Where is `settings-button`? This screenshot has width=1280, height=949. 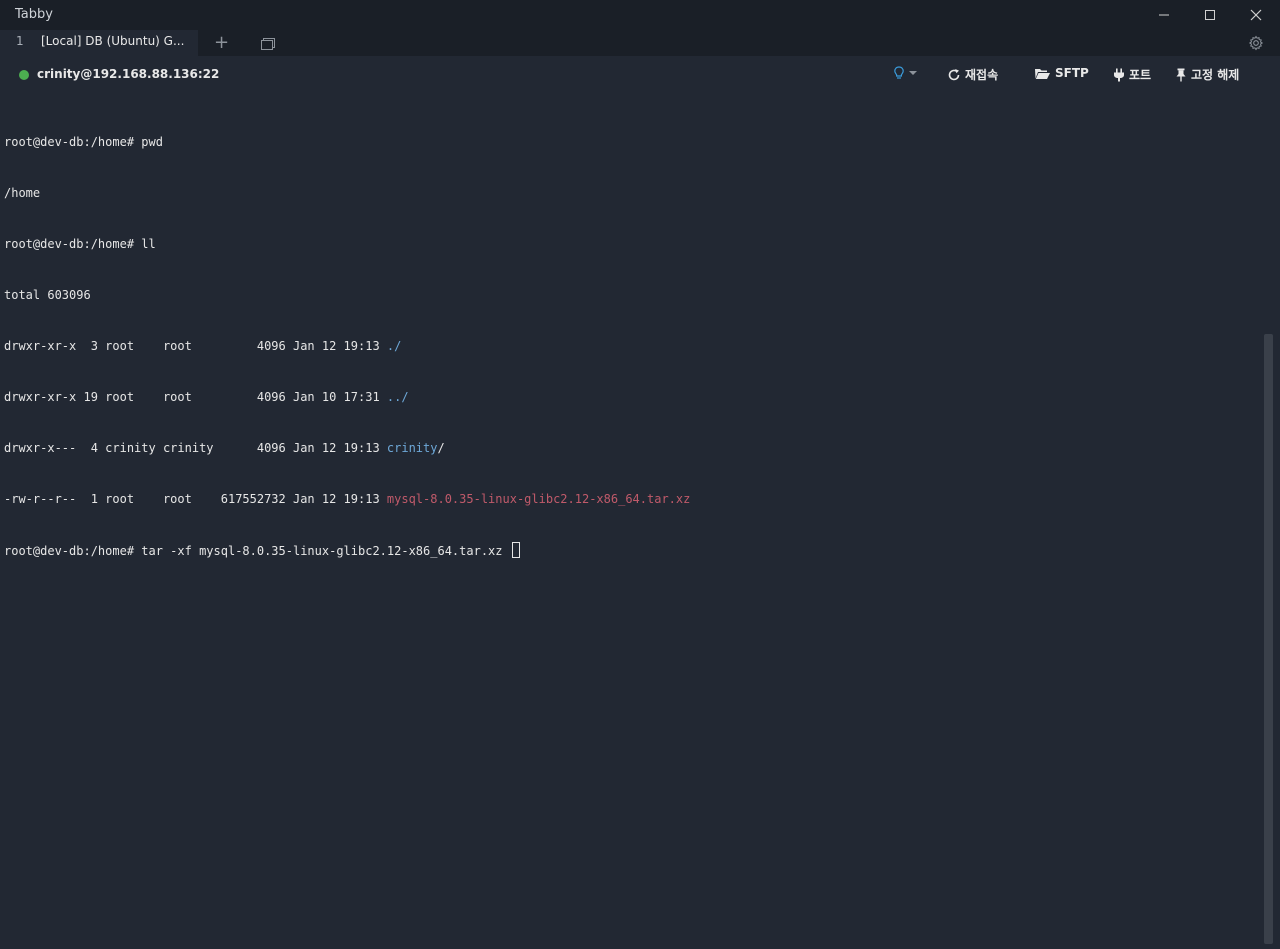 settings-button is located at coordinates (1256, 45).